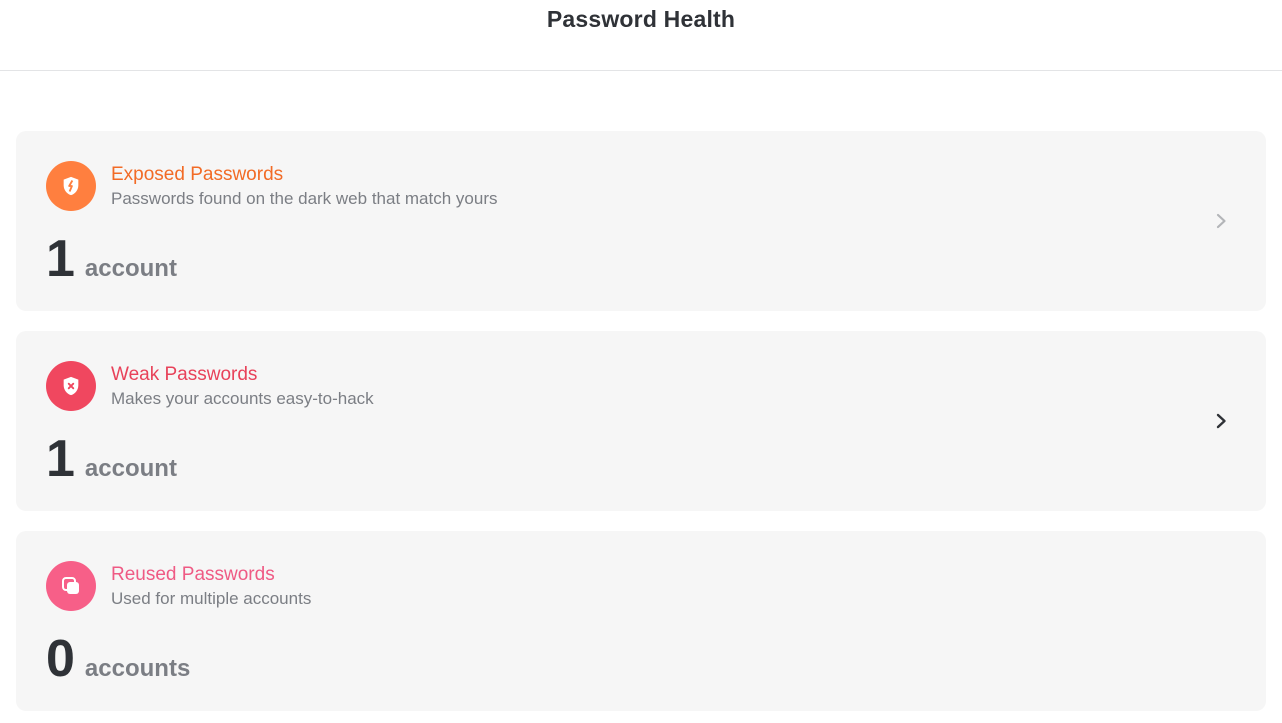  Describe the element at coordinates (641, 35) in the screenshot. I see `page-header: Password Health` at that location.